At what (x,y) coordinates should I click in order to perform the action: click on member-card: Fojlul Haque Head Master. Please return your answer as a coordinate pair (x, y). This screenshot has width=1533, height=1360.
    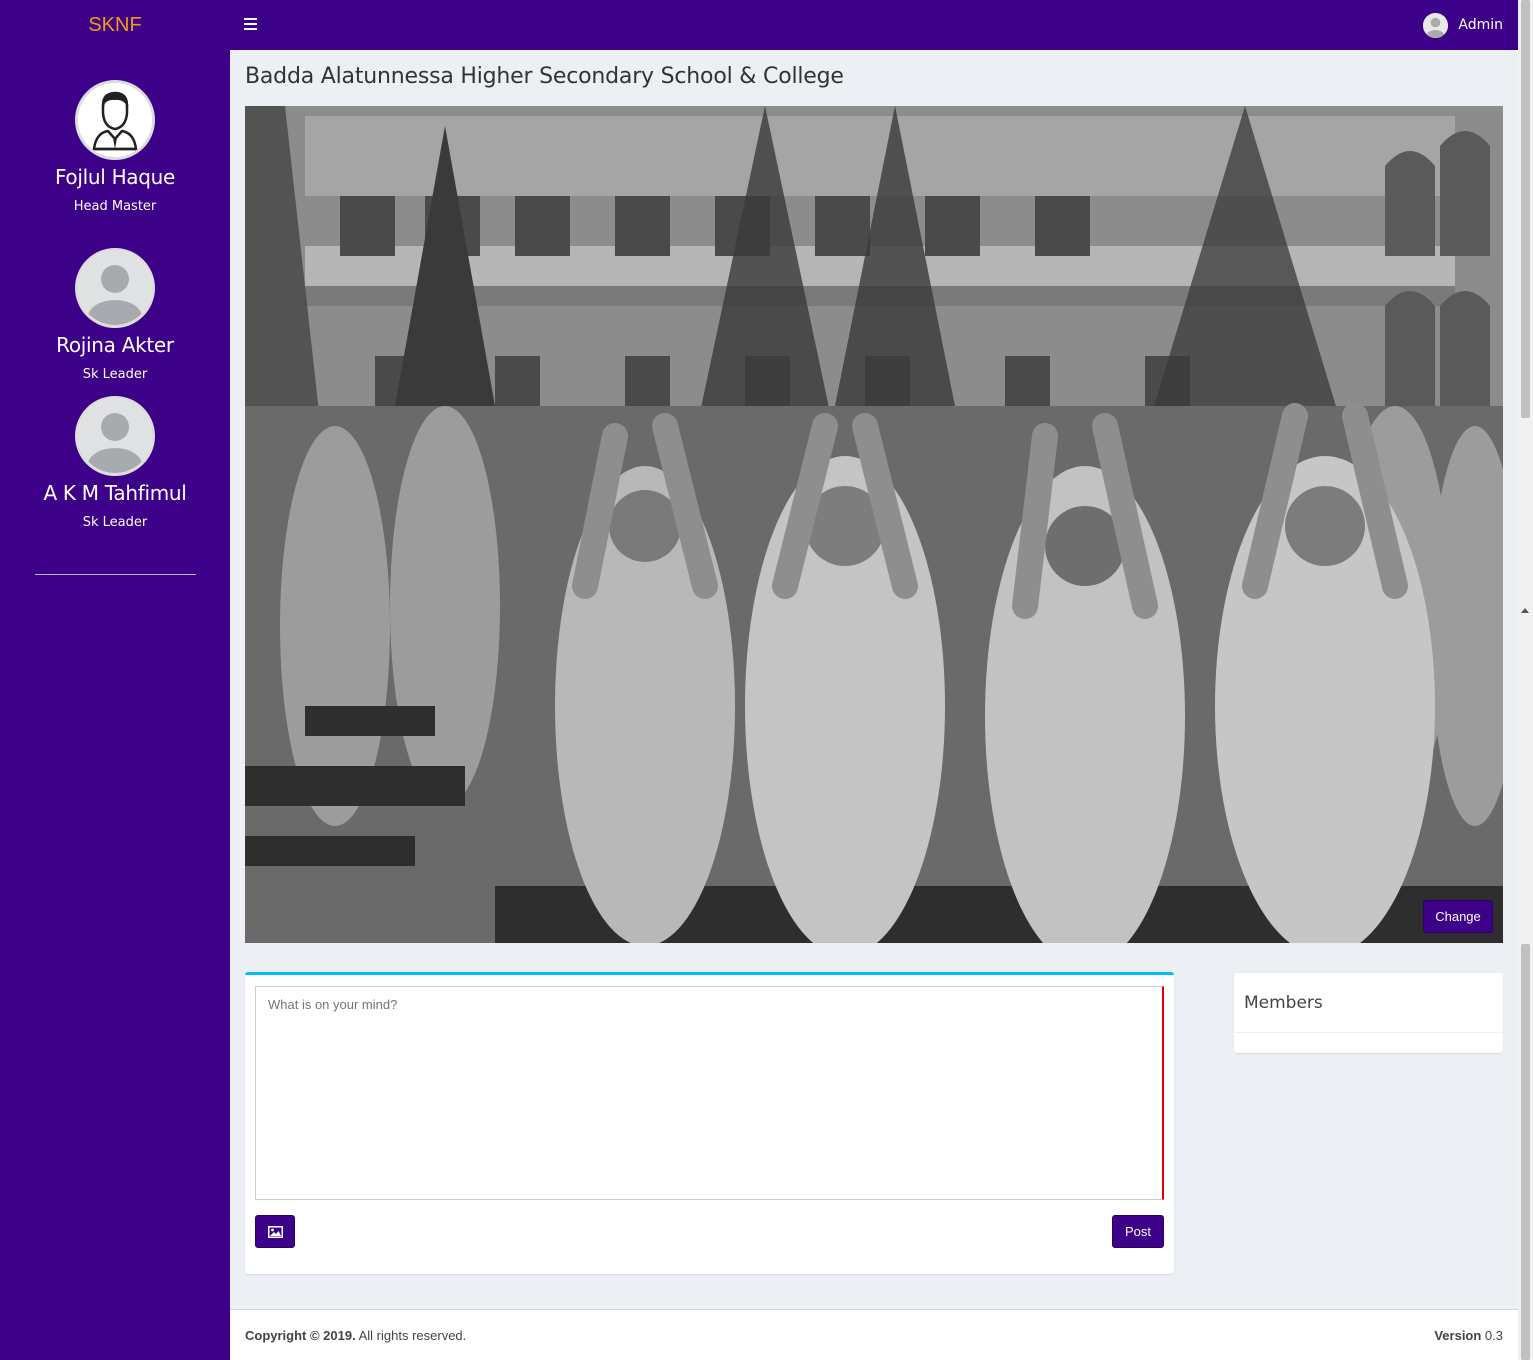
    Looking at the image, I should click on (115, 147).